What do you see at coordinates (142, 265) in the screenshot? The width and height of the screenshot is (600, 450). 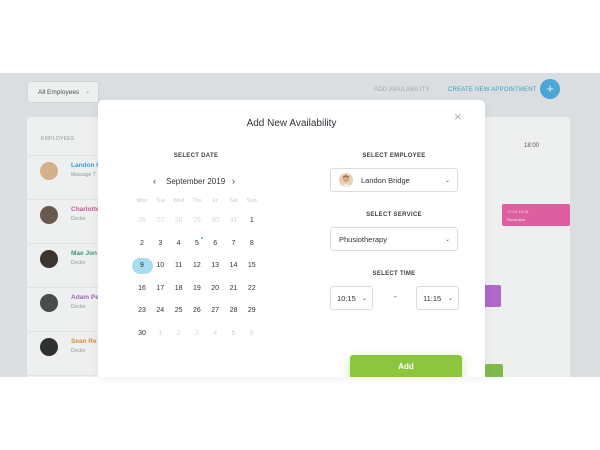 I see `calendar-day: 9` at bounding box center [142, 265].